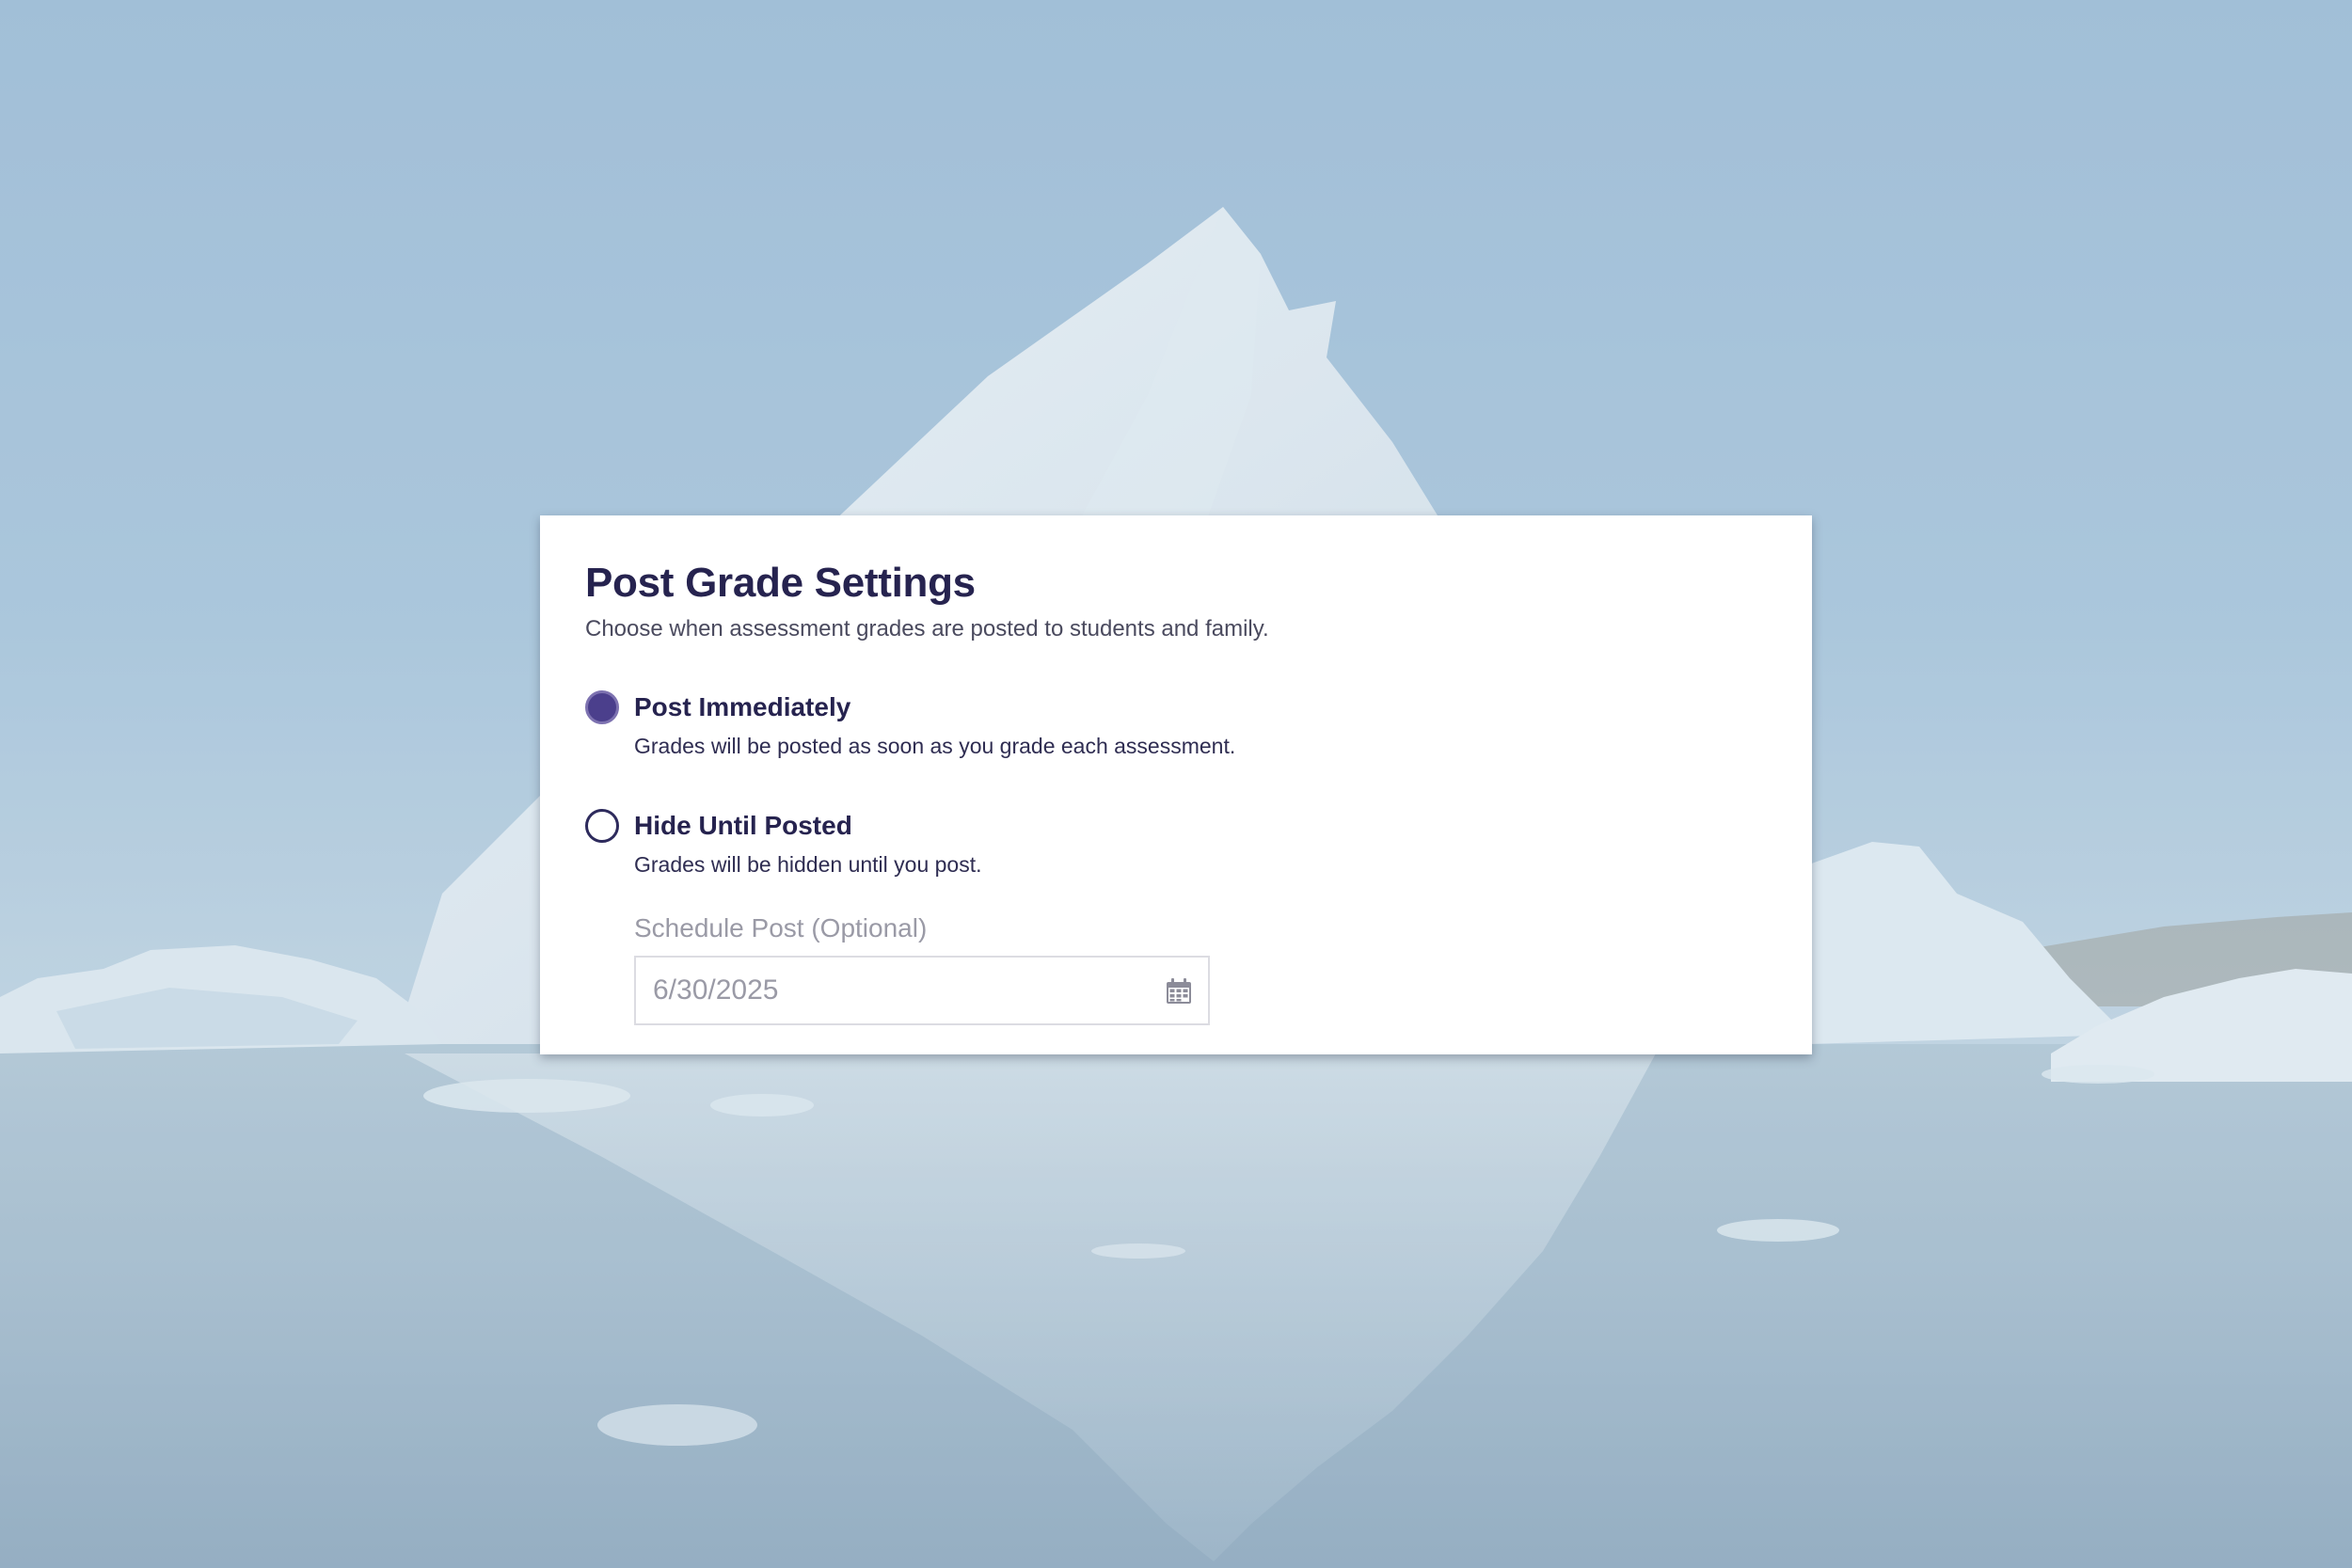  I want to click on option-label: Post Immediately, so click(742, 706).